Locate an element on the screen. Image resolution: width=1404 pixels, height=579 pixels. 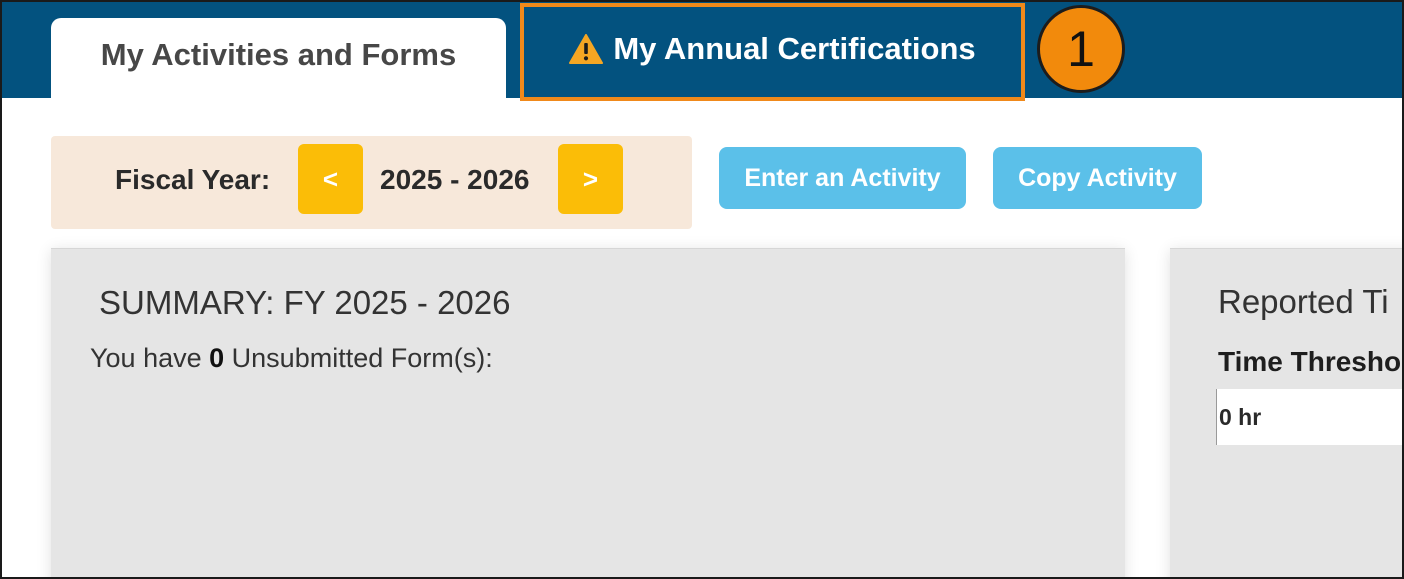
unsubmitted-count: 0 is located at coordinates (217, 358).